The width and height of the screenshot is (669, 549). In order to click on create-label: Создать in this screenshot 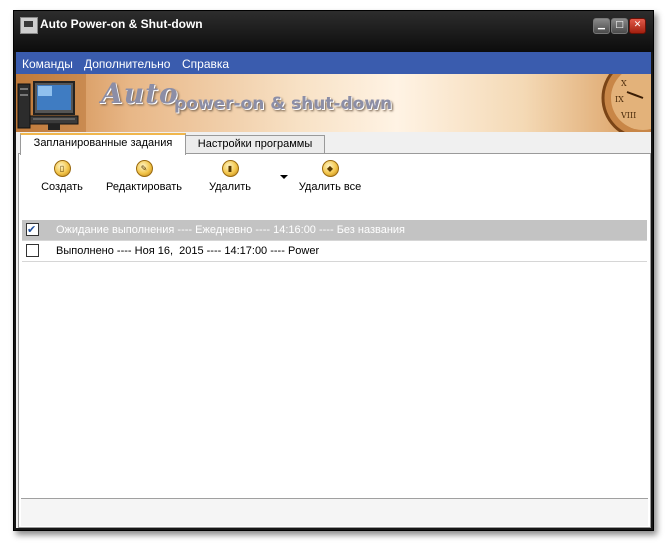, I will do `click(62, 187)`.